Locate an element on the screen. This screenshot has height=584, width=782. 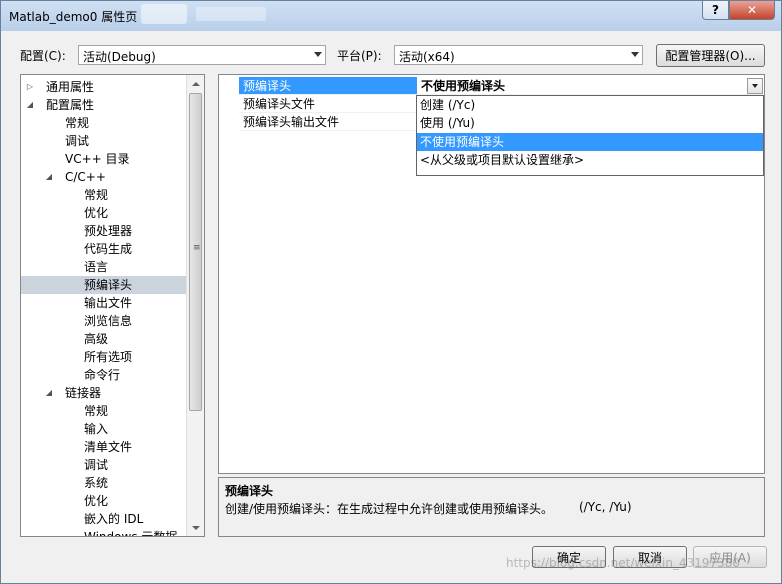
value-dropdown-button is located at coordinates (755, 86).